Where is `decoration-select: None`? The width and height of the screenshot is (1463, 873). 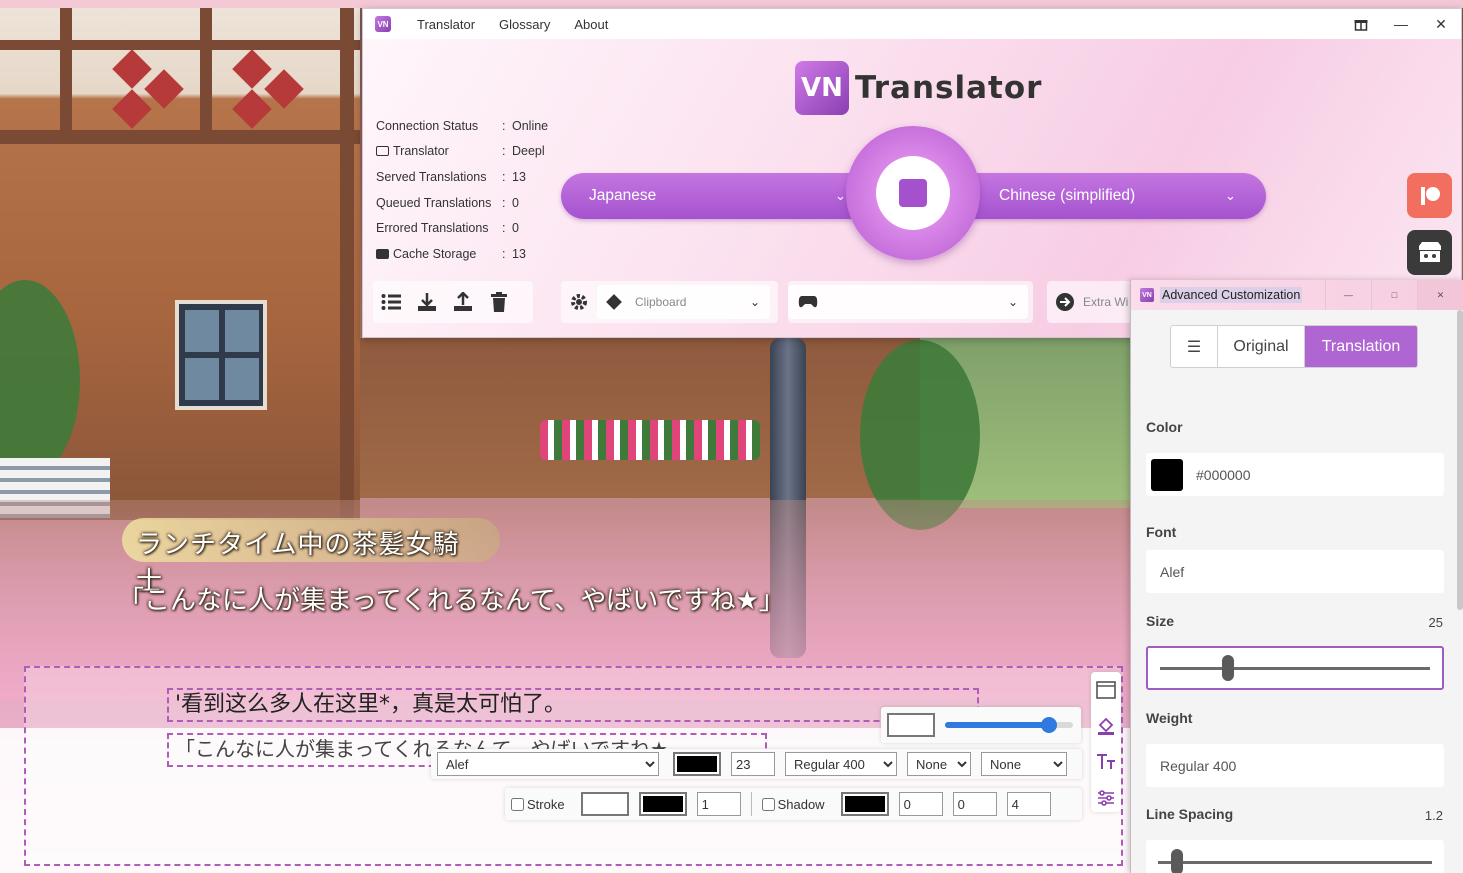 decoration-select: None is located at coordinates (939, 764).